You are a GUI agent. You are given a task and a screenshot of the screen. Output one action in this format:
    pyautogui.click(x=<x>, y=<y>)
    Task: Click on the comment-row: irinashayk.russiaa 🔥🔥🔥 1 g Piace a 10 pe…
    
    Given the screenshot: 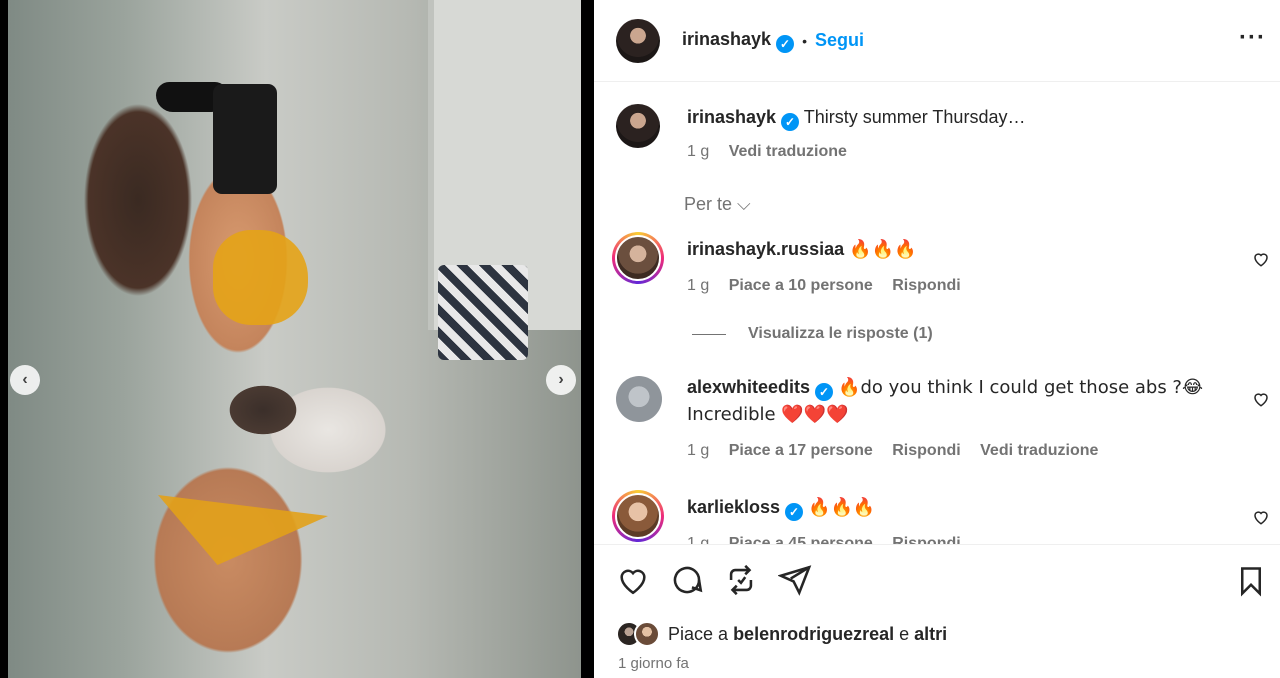 What is the action you would take?
    pyautogui.click(x=946, y=263)
    